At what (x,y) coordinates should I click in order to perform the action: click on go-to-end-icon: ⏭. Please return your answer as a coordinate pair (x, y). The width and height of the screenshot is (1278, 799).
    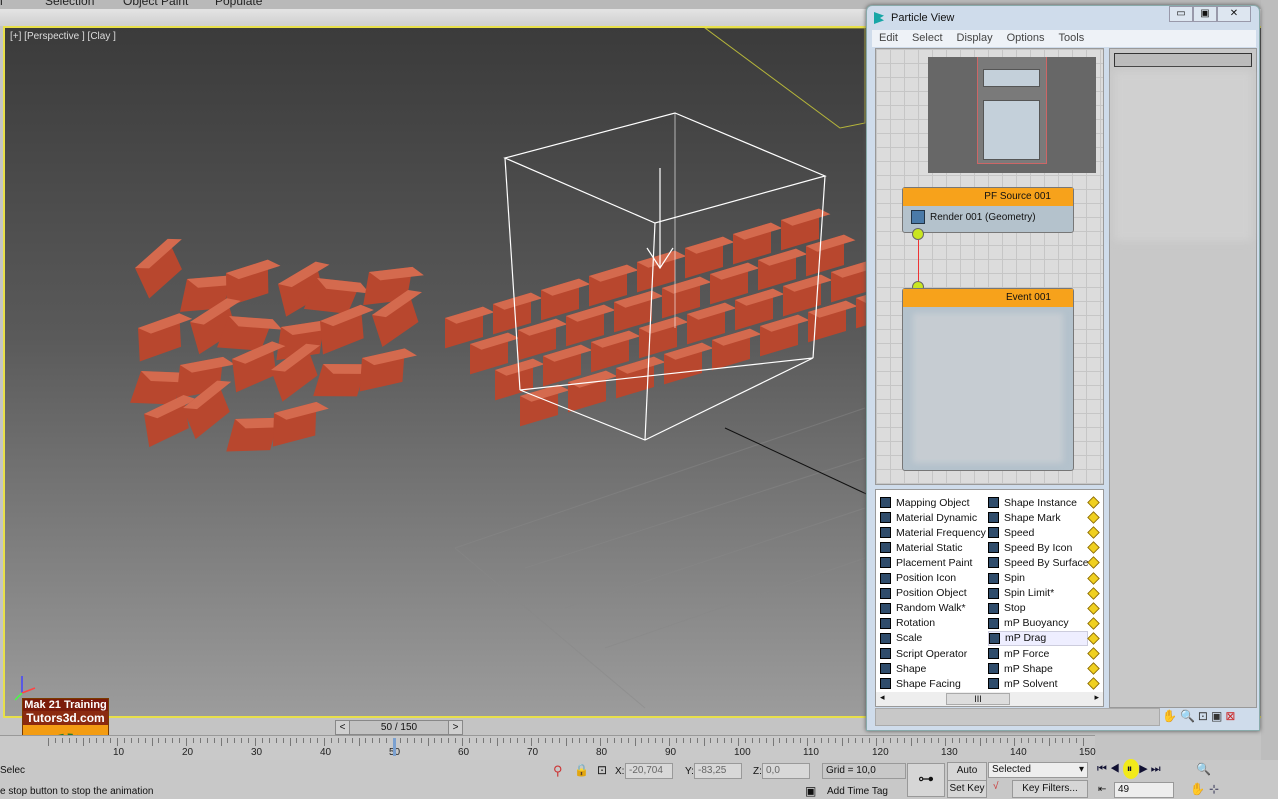
    Looking at the image, I should click on (1157, 769).